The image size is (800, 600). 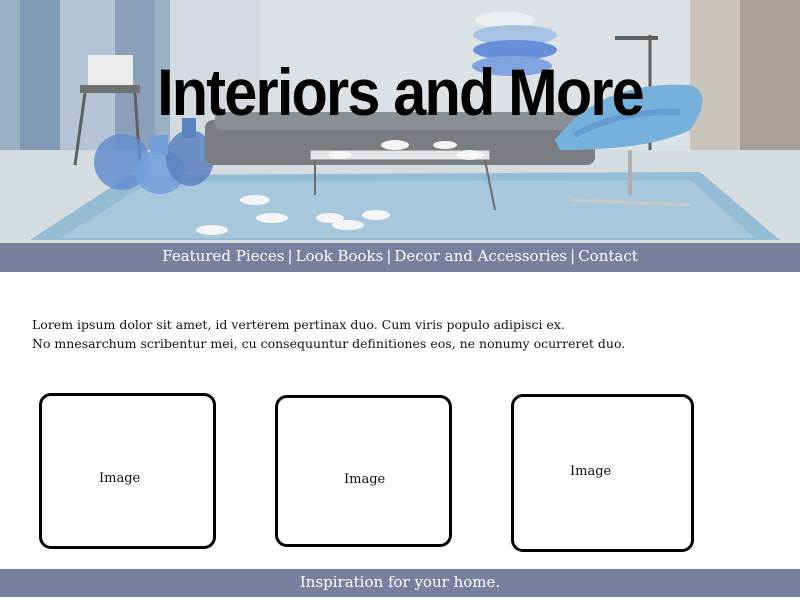 I want to click on nav-contact: Contact, so click(x=608, y=256).